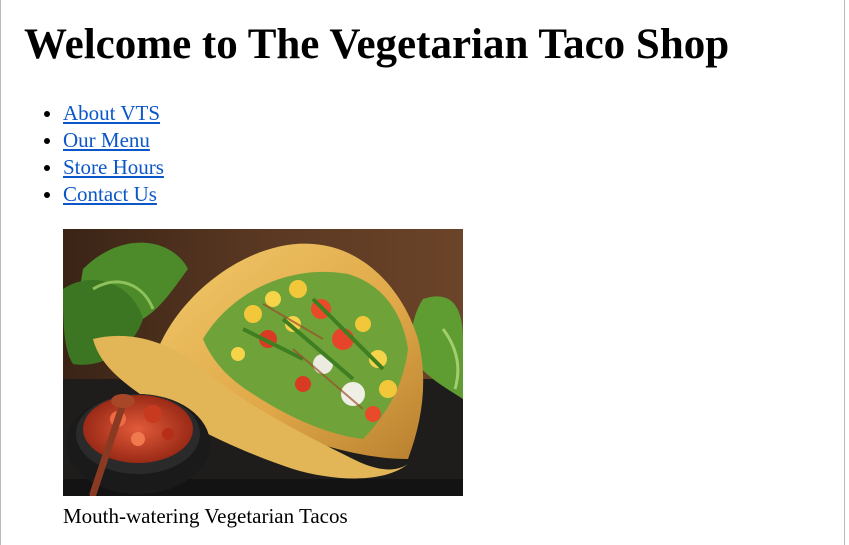  What do you see at coordinates (113, 167) in the screenshot?
I see `nav-link-hours: Store Hours` at bounding box center [113, 167].